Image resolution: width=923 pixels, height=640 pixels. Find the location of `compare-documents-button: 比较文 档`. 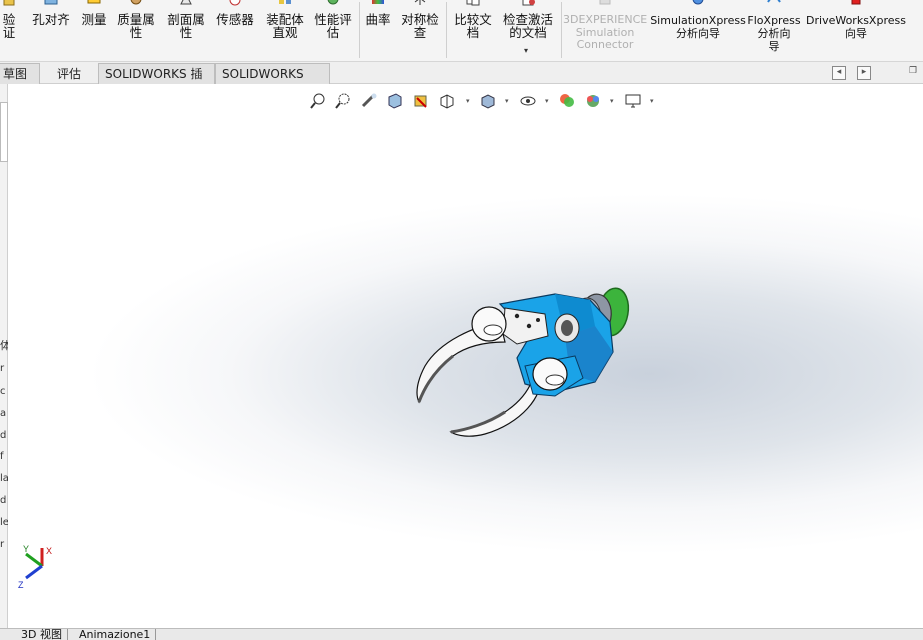

compare-documents-button: 比较文 档 is located at coordinates (473, 30).